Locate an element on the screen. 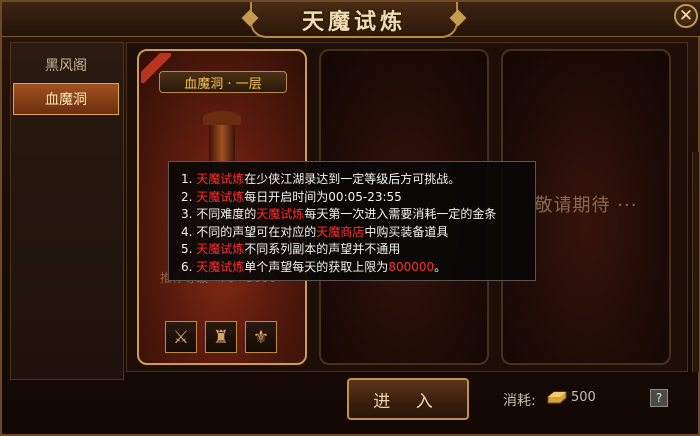 The width and height of the screenshot is (700, 436). dungeon-name: 血魔洞 · 一层 is located at coordinates (223, 84).